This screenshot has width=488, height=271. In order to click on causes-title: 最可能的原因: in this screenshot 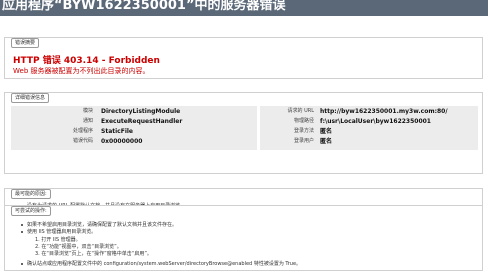, I will do `click(31, 194)`.